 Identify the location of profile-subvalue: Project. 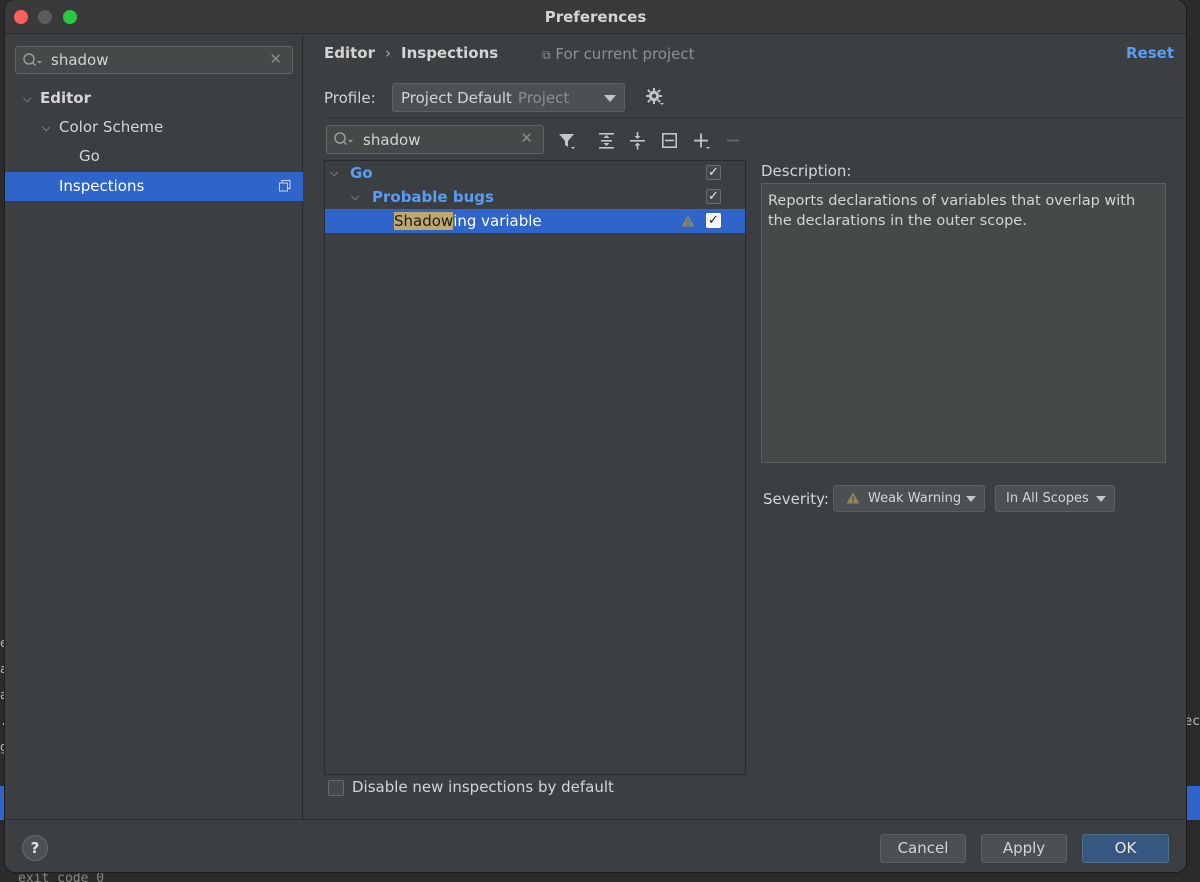
(543, 98).